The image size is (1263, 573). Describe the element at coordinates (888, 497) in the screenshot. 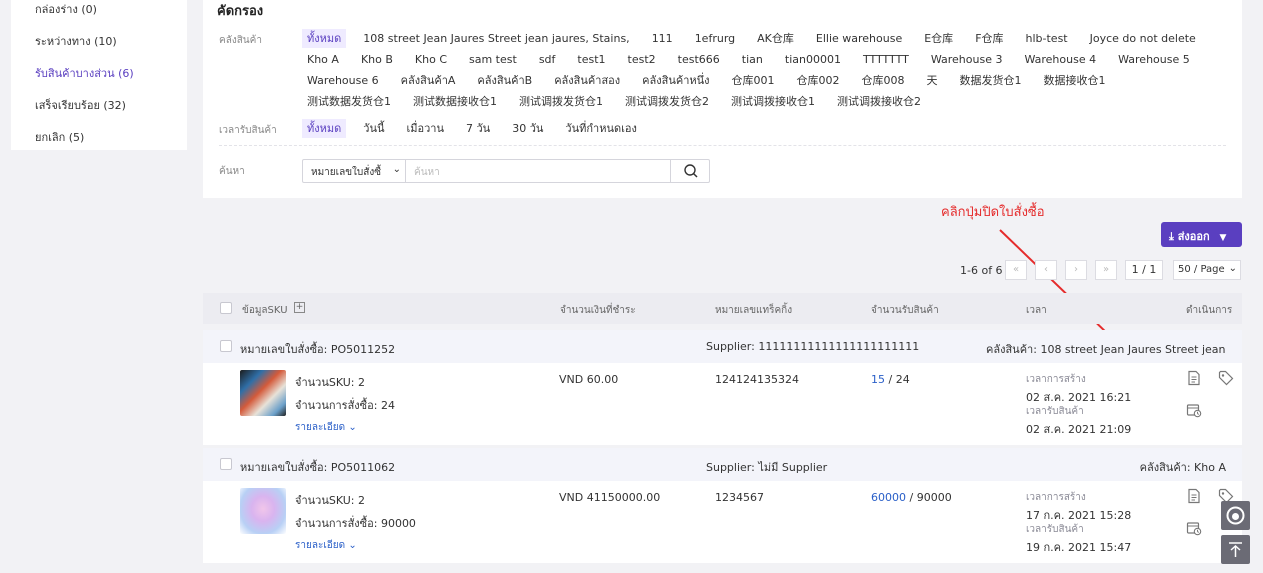

I see `received-count: 60000` at that location.